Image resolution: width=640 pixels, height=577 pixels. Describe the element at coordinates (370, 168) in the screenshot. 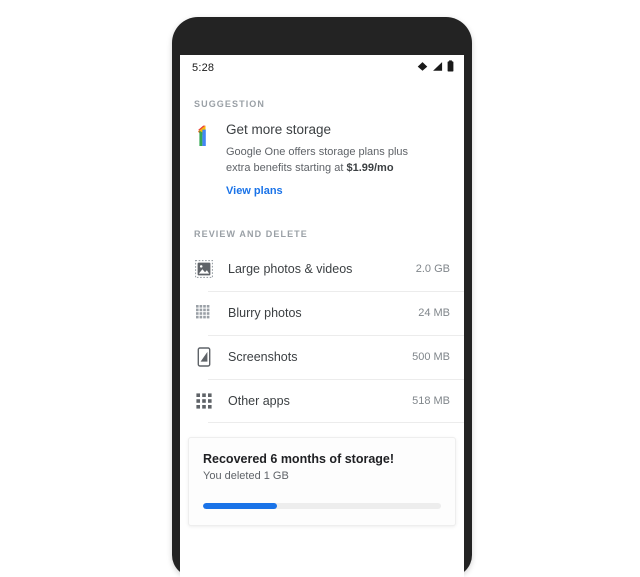

I see `suggestion-price: $1.99/mo` at that location.